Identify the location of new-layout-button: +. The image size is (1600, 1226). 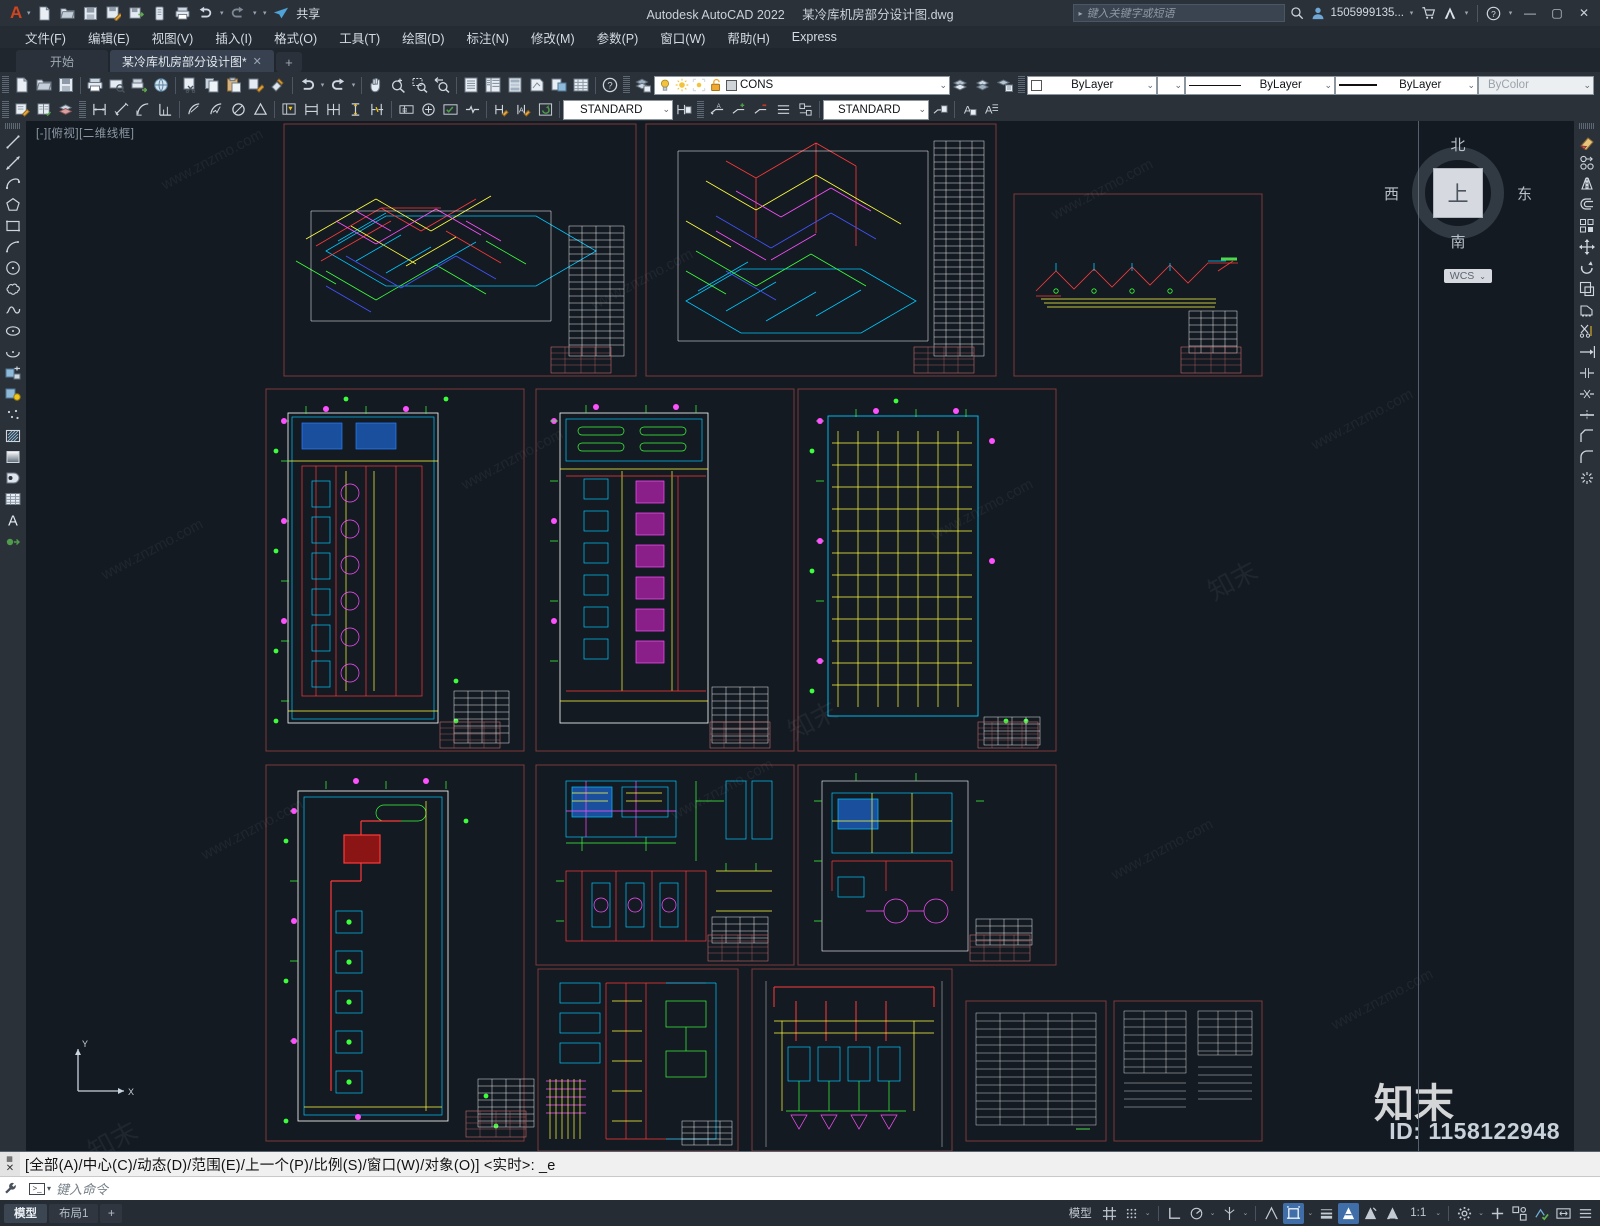
(111, 1213).